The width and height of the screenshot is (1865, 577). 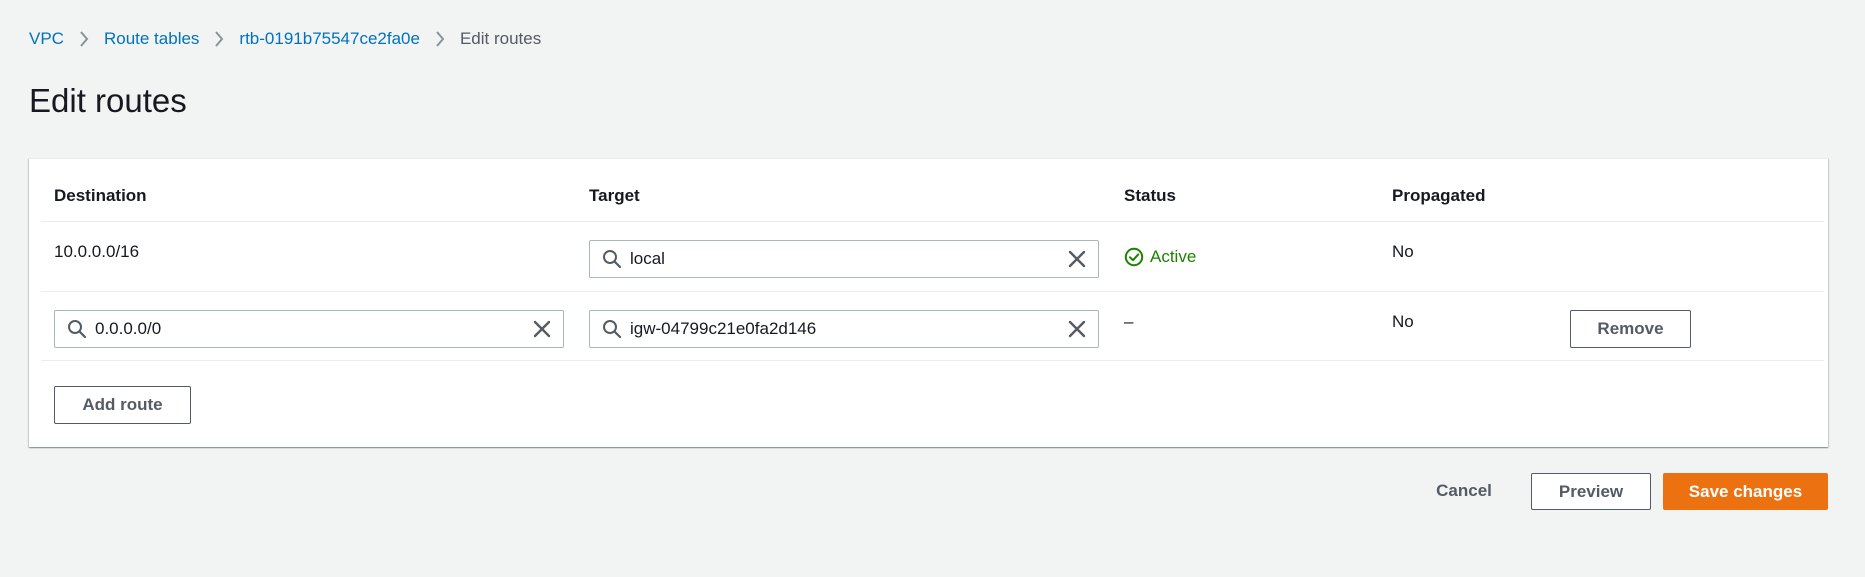 I want to click on status-label: Active, so click(x=1173, y=256).